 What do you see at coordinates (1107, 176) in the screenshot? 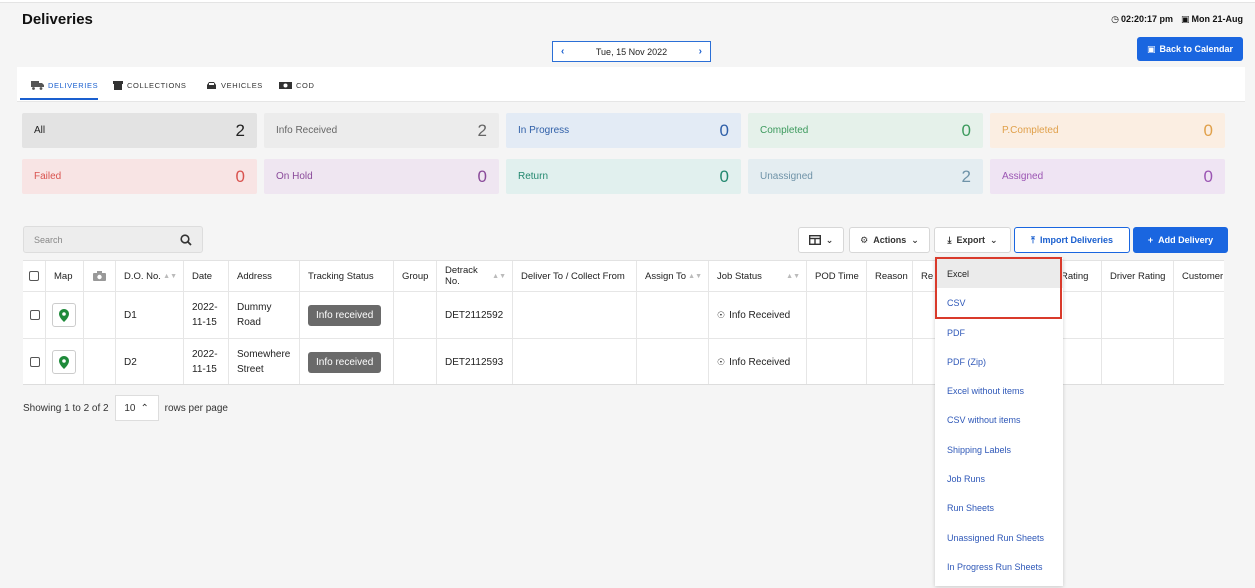
I see `status-card: Assigned 0` at bounding box center [1107, 176].